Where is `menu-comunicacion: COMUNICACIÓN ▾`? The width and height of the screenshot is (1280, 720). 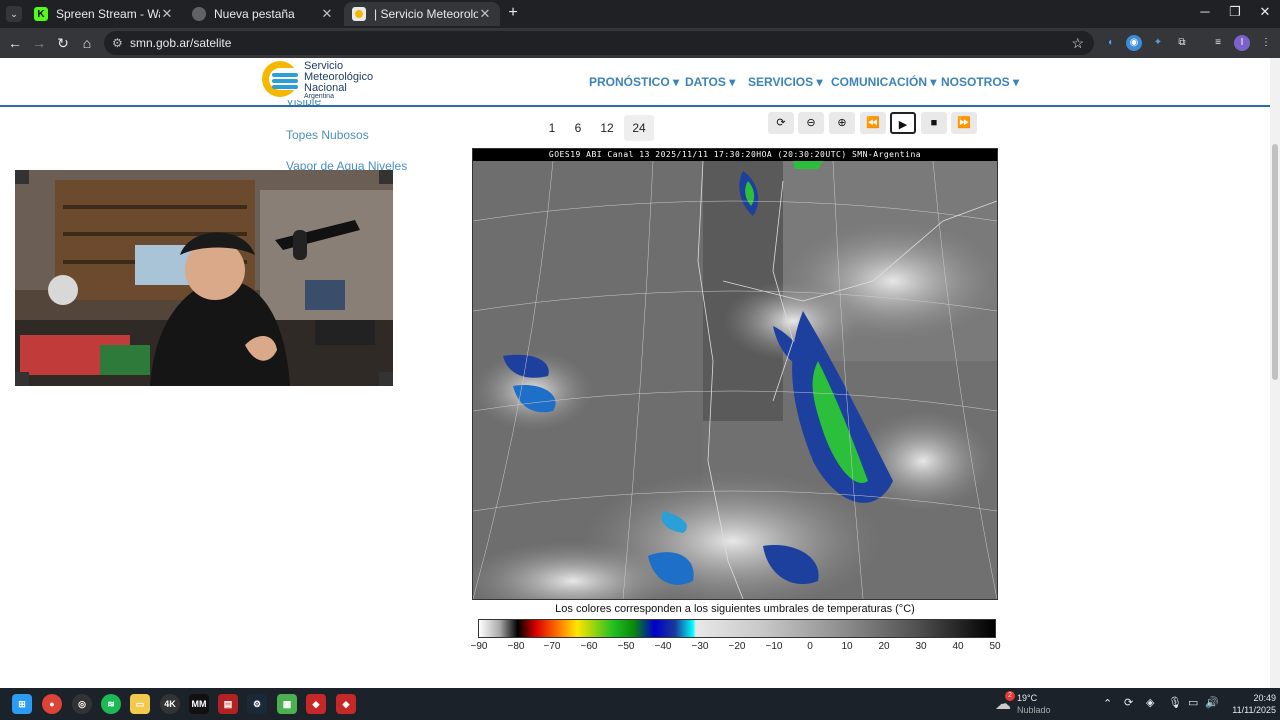 menu-comunicacion: COMUNICACIÓN ▾ is located at coordinates (883, 82).